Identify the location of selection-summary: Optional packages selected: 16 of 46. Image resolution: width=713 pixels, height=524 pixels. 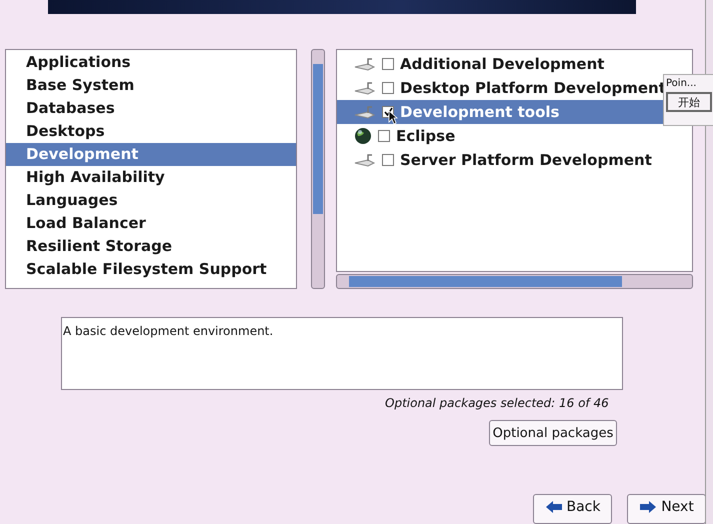
(497, 403).